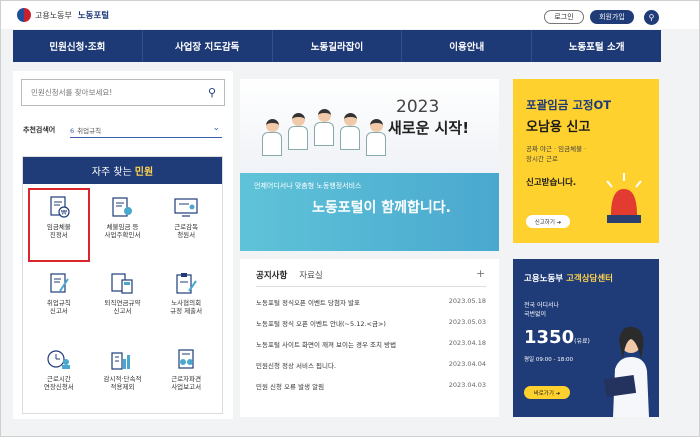  What do you see at coordinates (544, 279) in the screenshot?
I see `call-center-title-prefix: 고용노동부` at bounding box center [544, 279].